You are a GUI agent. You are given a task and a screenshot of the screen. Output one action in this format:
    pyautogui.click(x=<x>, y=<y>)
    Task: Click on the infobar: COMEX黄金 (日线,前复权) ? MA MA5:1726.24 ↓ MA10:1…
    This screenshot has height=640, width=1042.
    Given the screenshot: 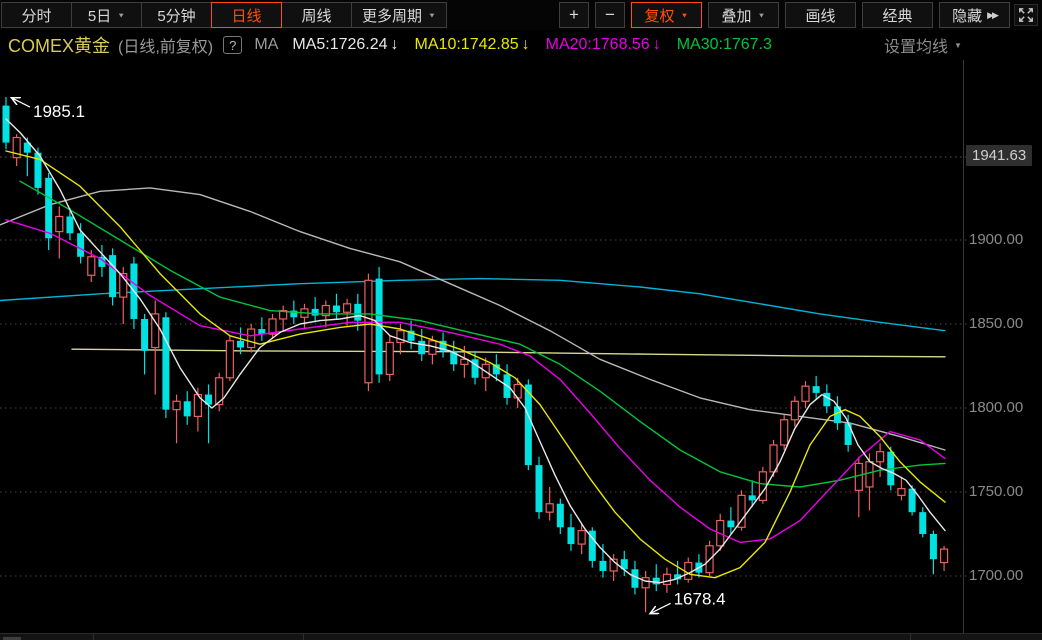 What is the action you would take?
    pyautogui.click(x=521, y=45)
    